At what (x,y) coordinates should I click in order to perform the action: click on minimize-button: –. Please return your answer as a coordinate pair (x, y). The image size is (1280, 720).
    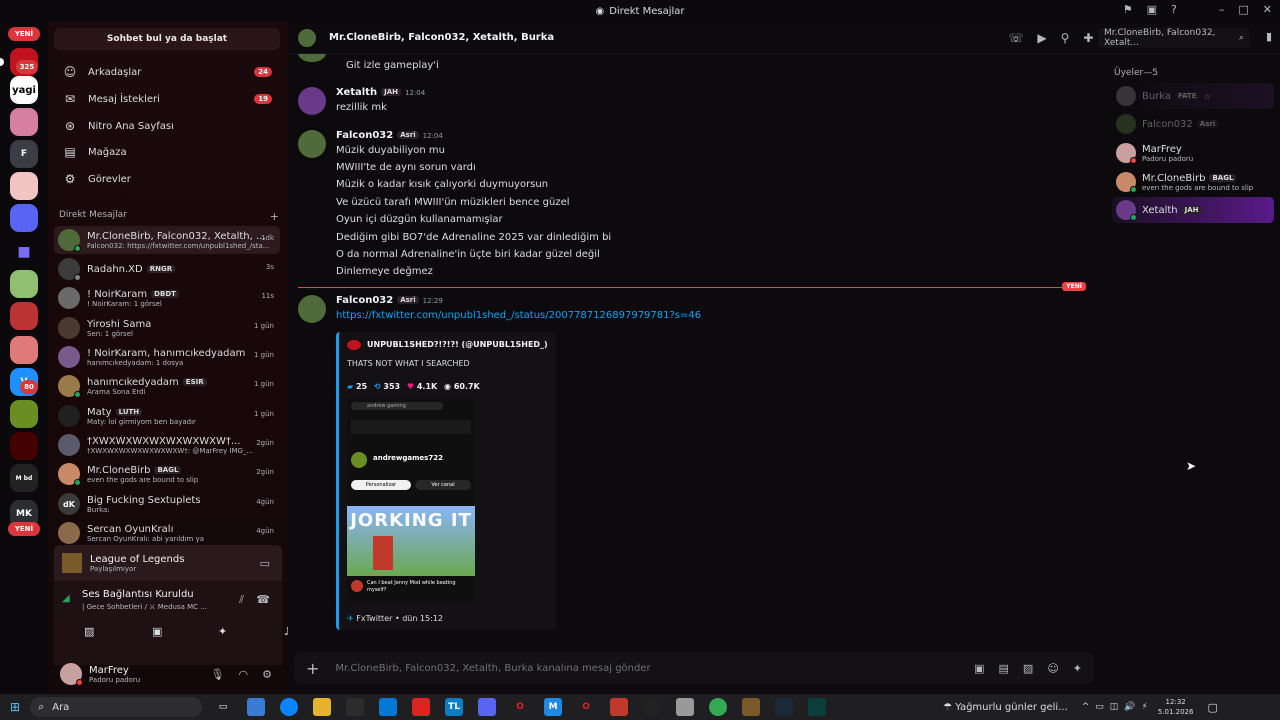
    Looking at the image, I should click on (1222, 9).